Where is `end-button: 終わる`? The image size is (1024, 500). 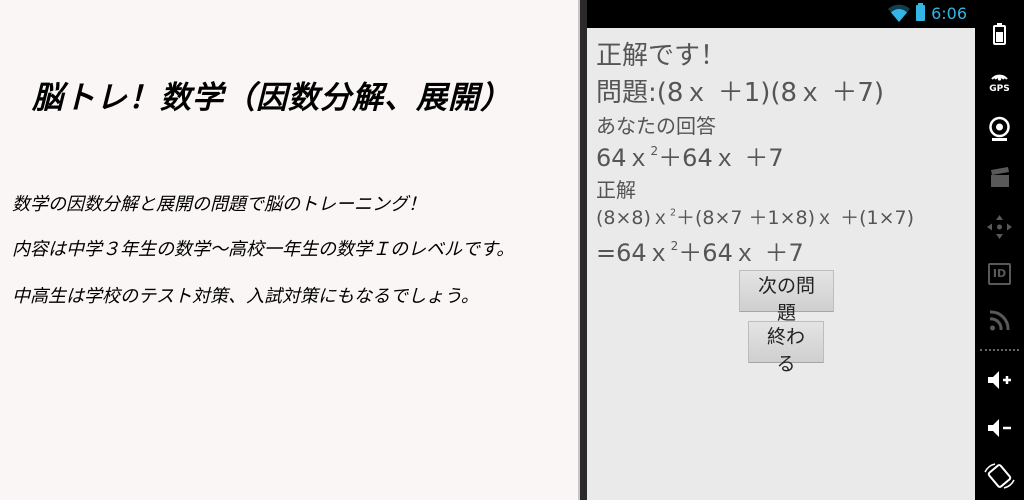 end-button: 終わる is located at coordinates (786, 348).